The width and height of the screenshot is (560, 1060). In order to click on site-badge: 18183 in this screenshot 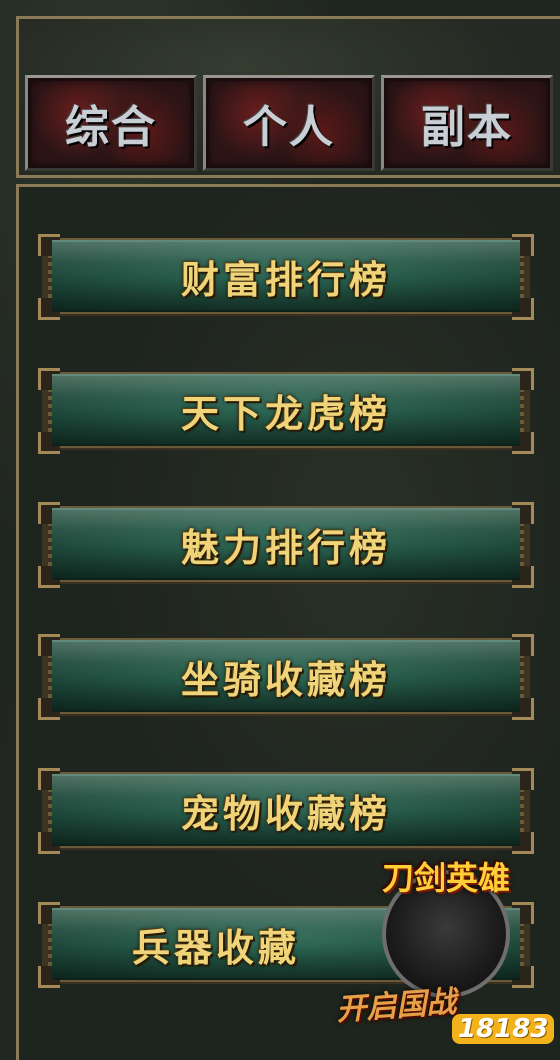, I will do `click(503, 1029)`.